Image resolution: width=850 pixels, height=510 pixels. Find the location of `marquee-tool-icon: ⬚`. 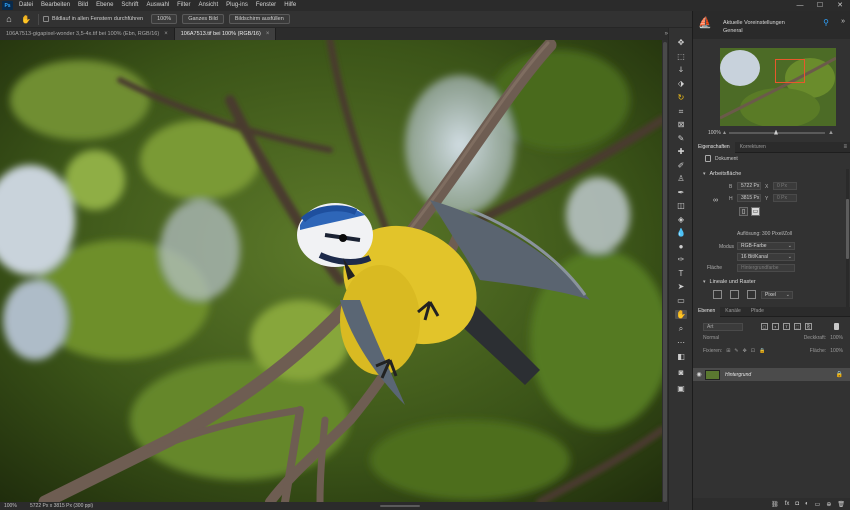

marquee-tool-icon: ⬚ is located at coordinates (681, 56).